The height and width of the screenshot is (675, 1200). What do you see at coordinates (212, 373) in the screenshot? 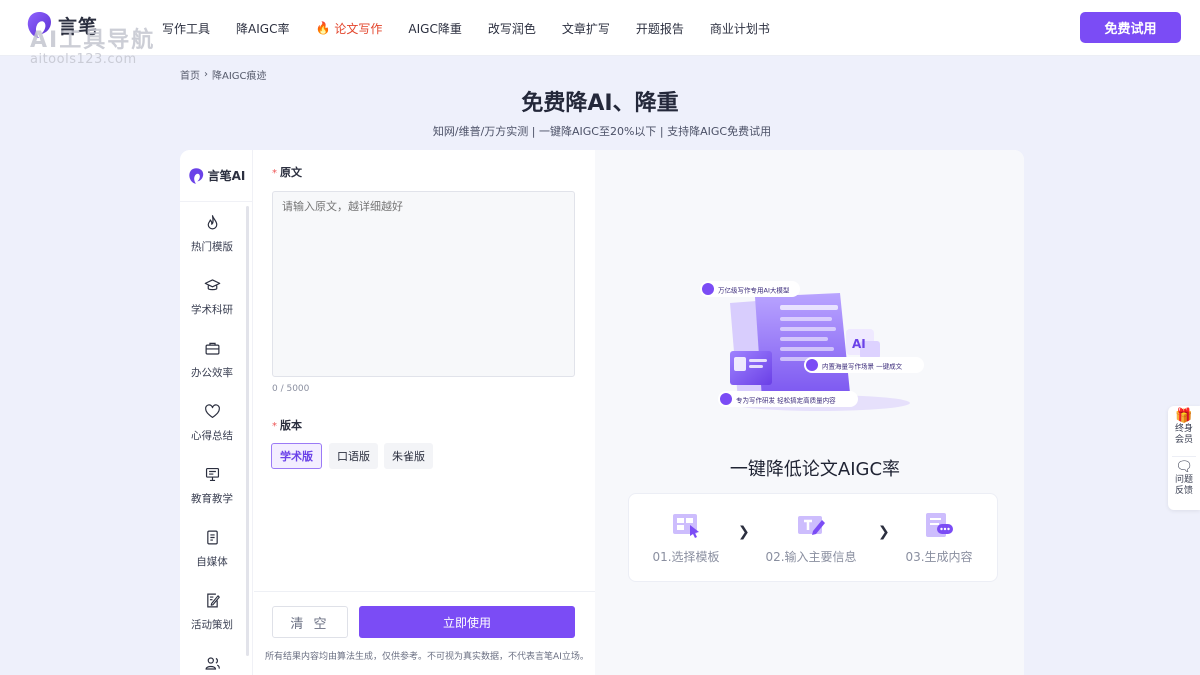
I see `sidebar-item-label: 办公效率` at bounding box center [212, 373].